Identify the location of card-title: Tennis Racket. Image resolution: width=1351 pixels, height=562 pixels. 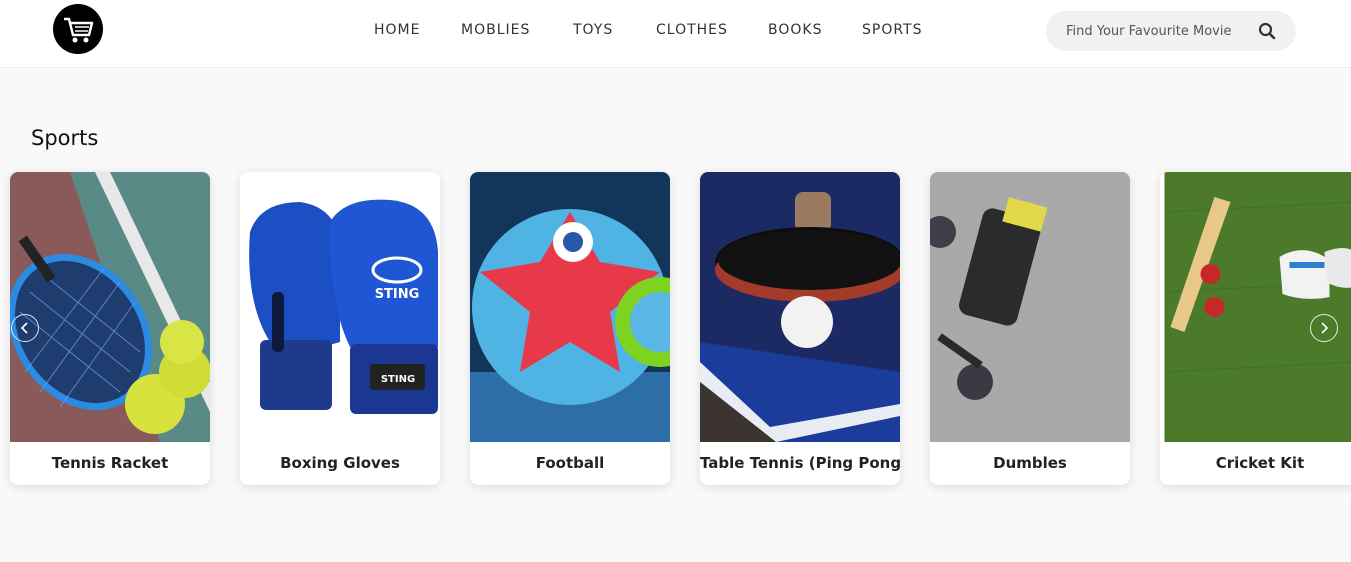
(110, 463).